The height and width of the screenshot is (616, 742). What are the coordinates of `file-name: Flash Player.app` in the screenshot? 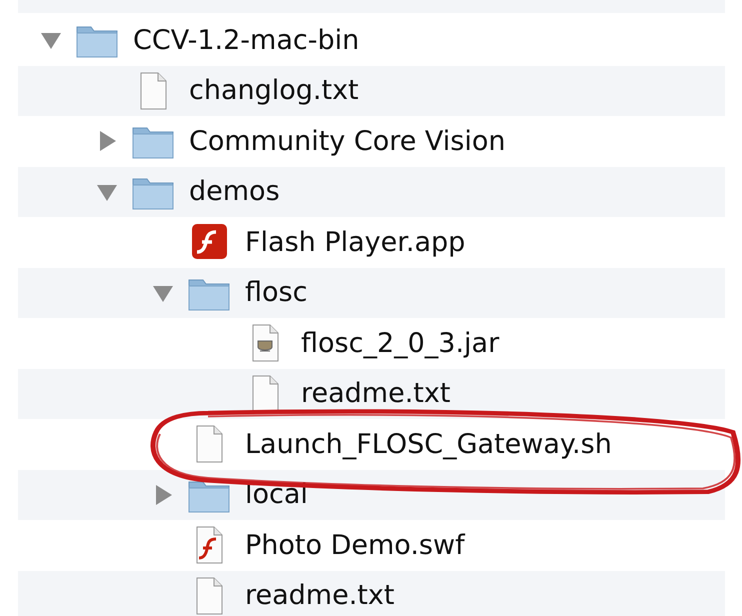 It's located at (355, 242).